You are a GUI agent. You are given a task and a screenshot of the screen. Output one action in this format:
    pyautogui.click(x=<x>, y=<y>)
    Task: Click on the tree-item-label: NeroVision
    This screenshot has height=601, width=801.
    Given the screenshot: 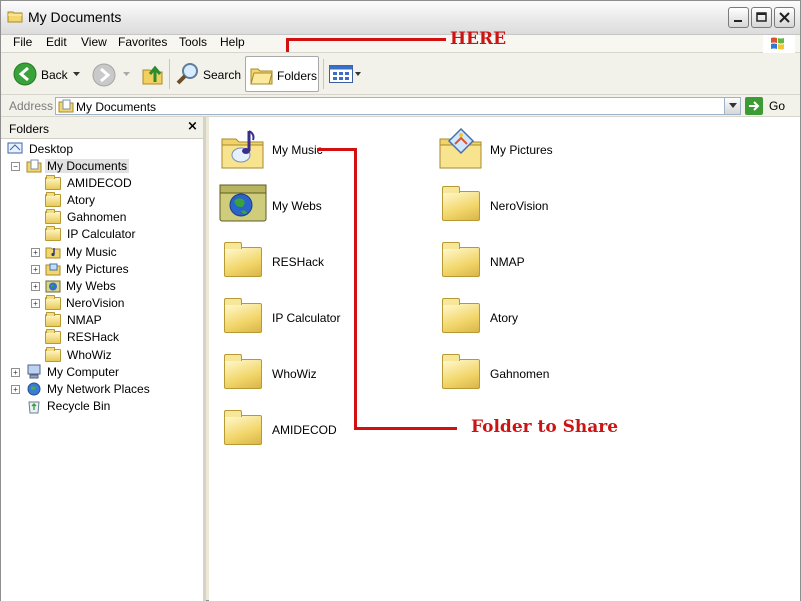 What is the action you would take?
    pyautogui.click(x=95, y=303)
    